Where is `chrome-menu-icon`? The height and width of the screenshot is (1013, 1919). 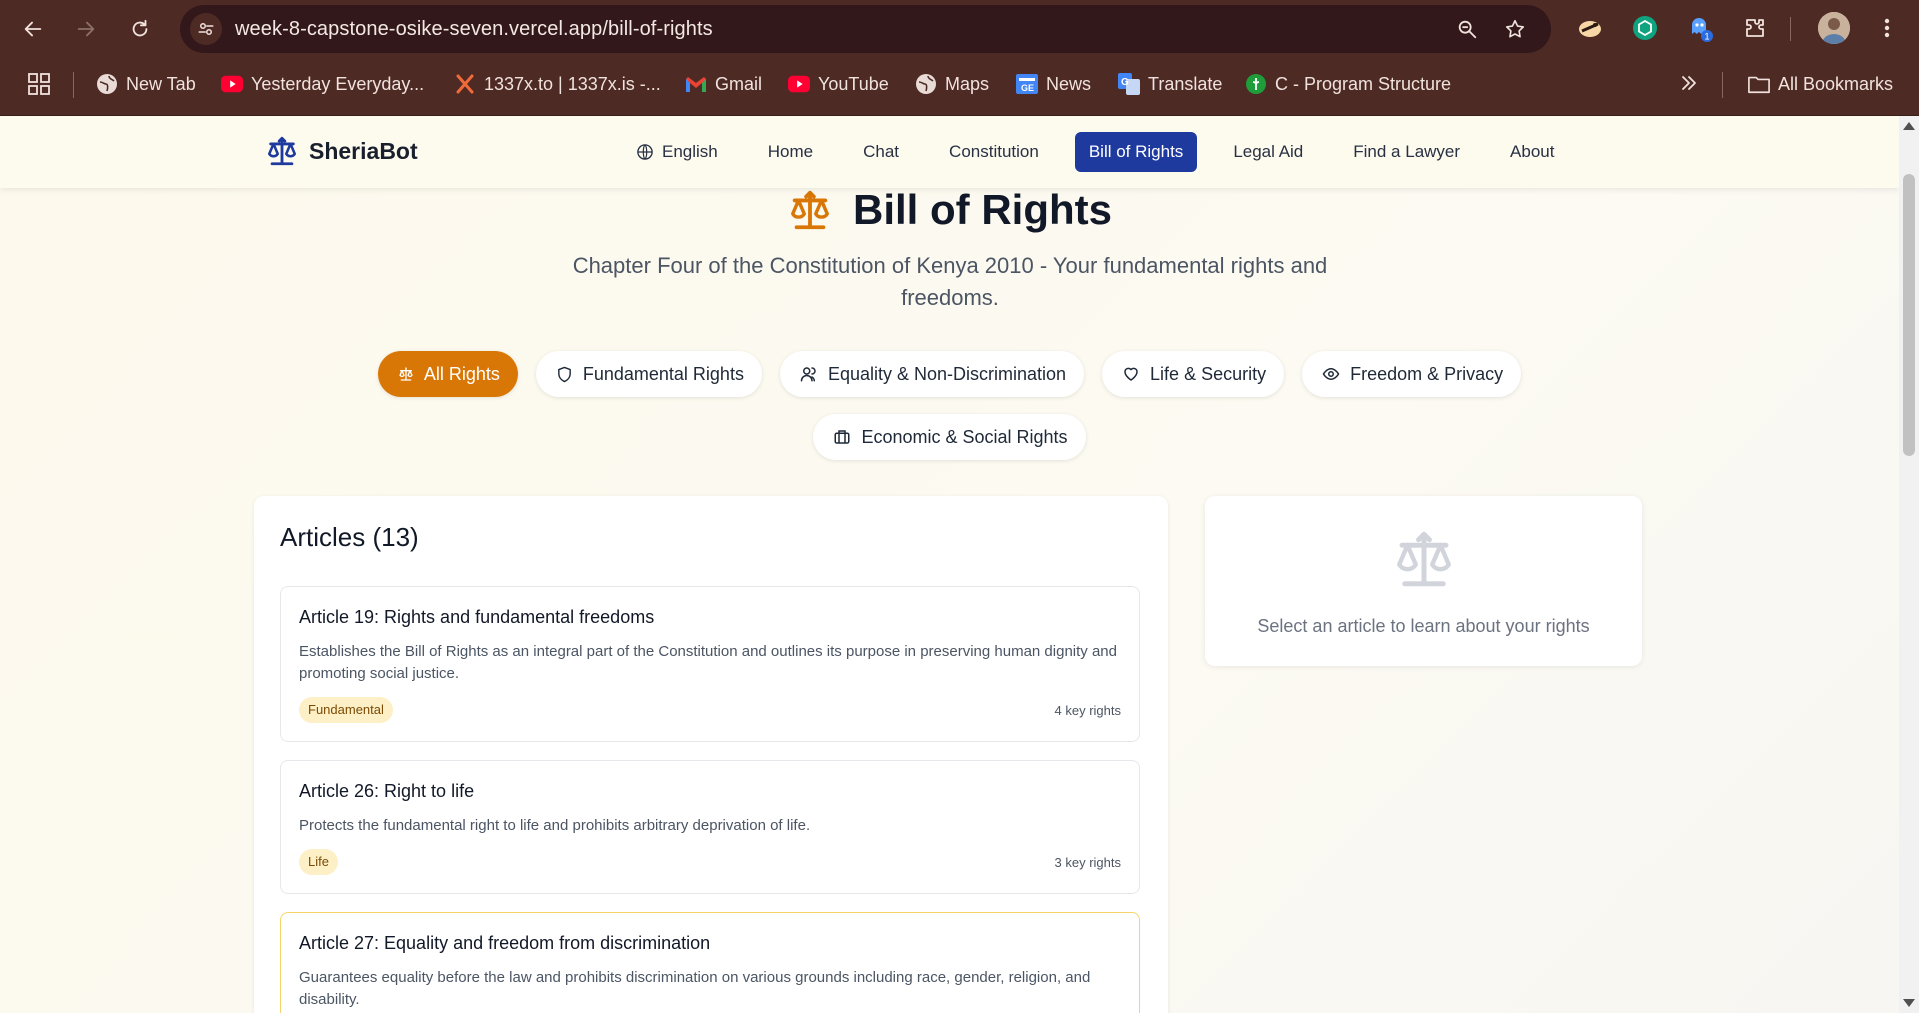
chrome-menu-icon is located at coordinates (1887, 28).